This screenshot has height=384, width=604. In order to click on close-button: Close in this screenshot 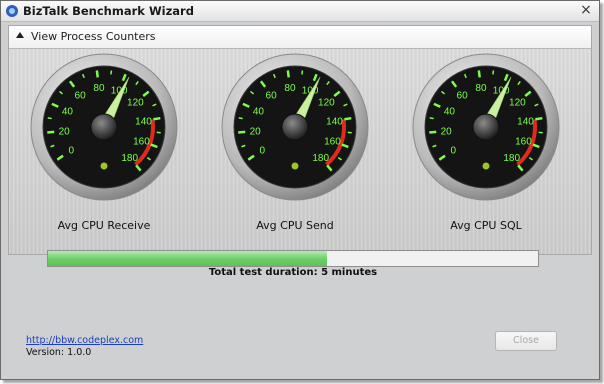, I will do `click(526, 341)`.